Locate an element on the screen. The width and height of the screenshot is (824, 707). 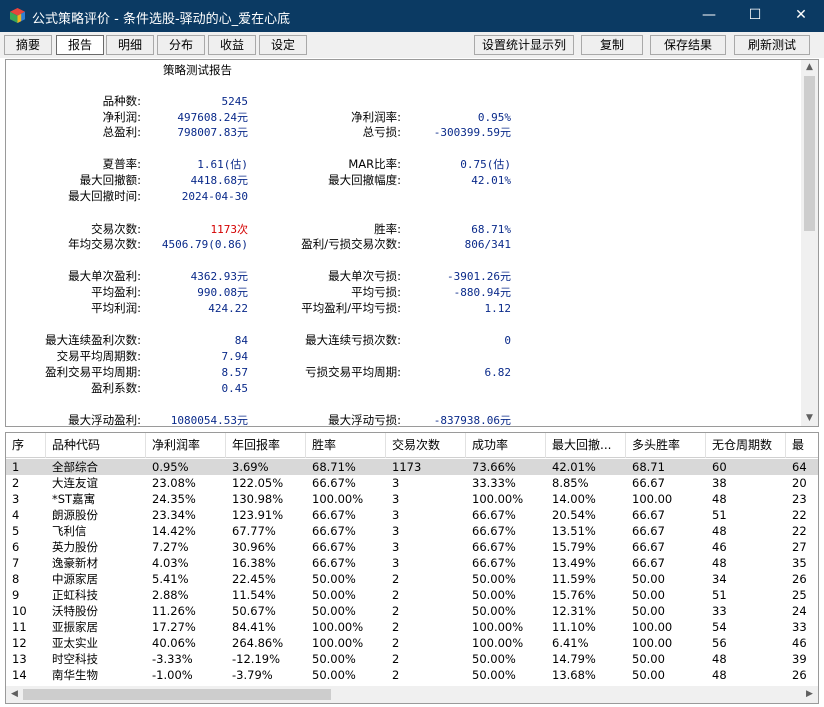
header-col-index: 序 is located at coordinates (26, 445).